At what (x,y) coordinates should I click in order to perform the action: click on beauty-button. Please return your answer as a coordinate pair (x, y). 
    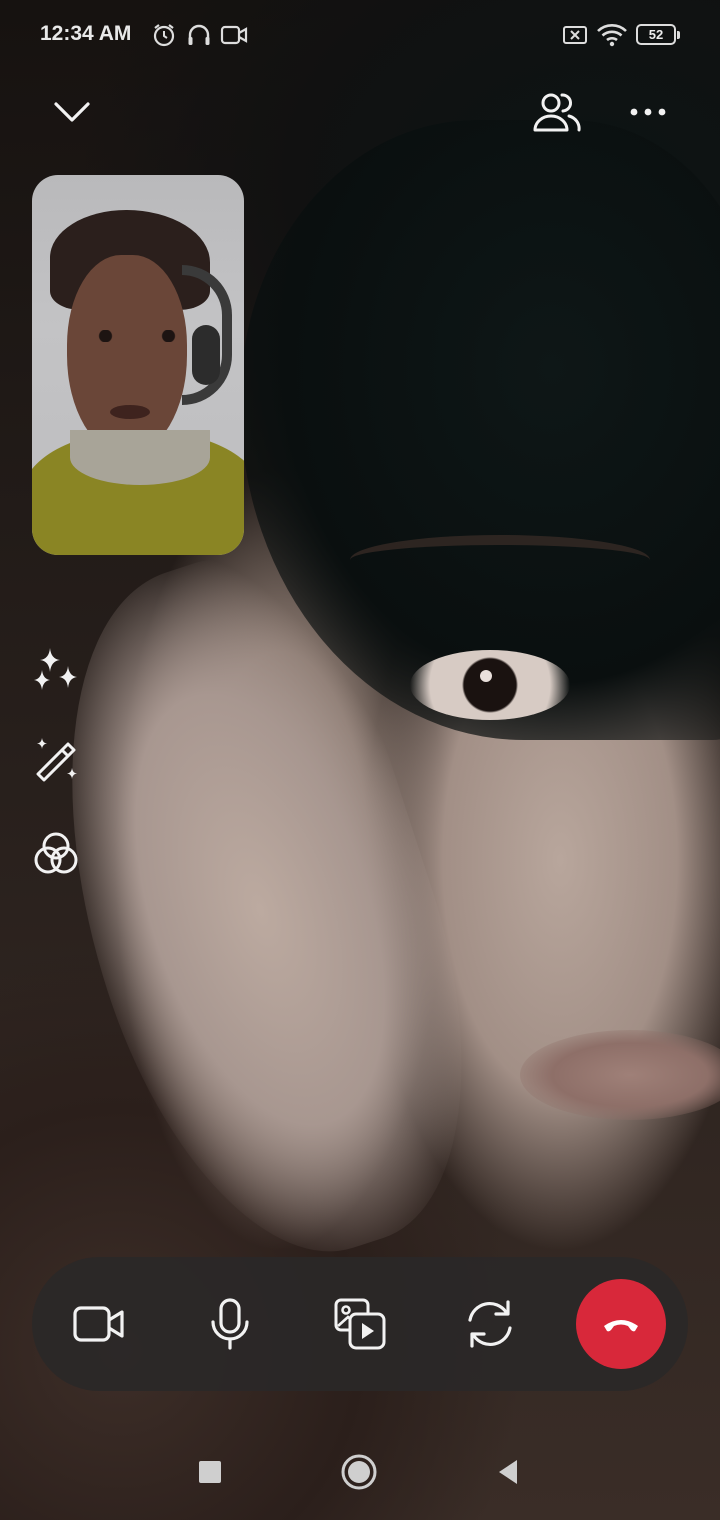
    Looking at the image, I should click on (56, 760).